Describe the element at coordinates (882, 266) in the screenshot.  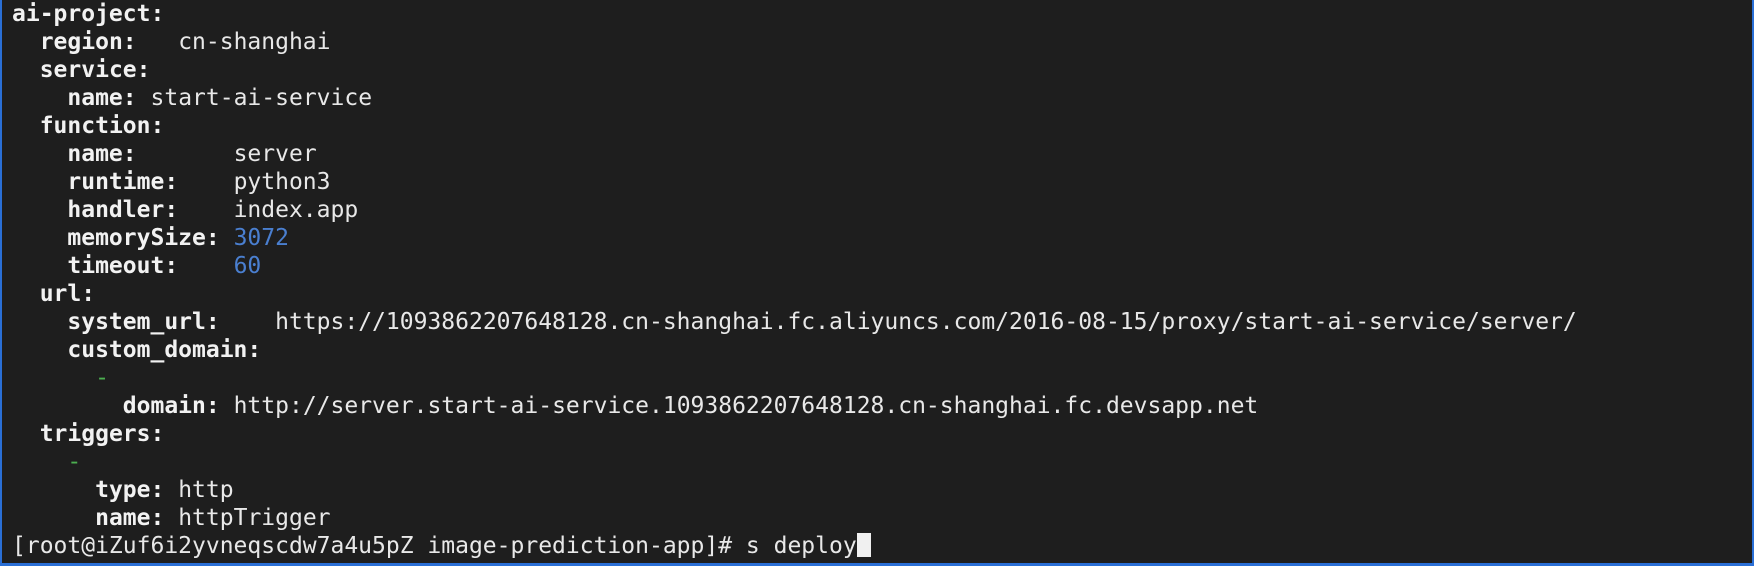
I see `yaml-line: timeout: 60` at that location.